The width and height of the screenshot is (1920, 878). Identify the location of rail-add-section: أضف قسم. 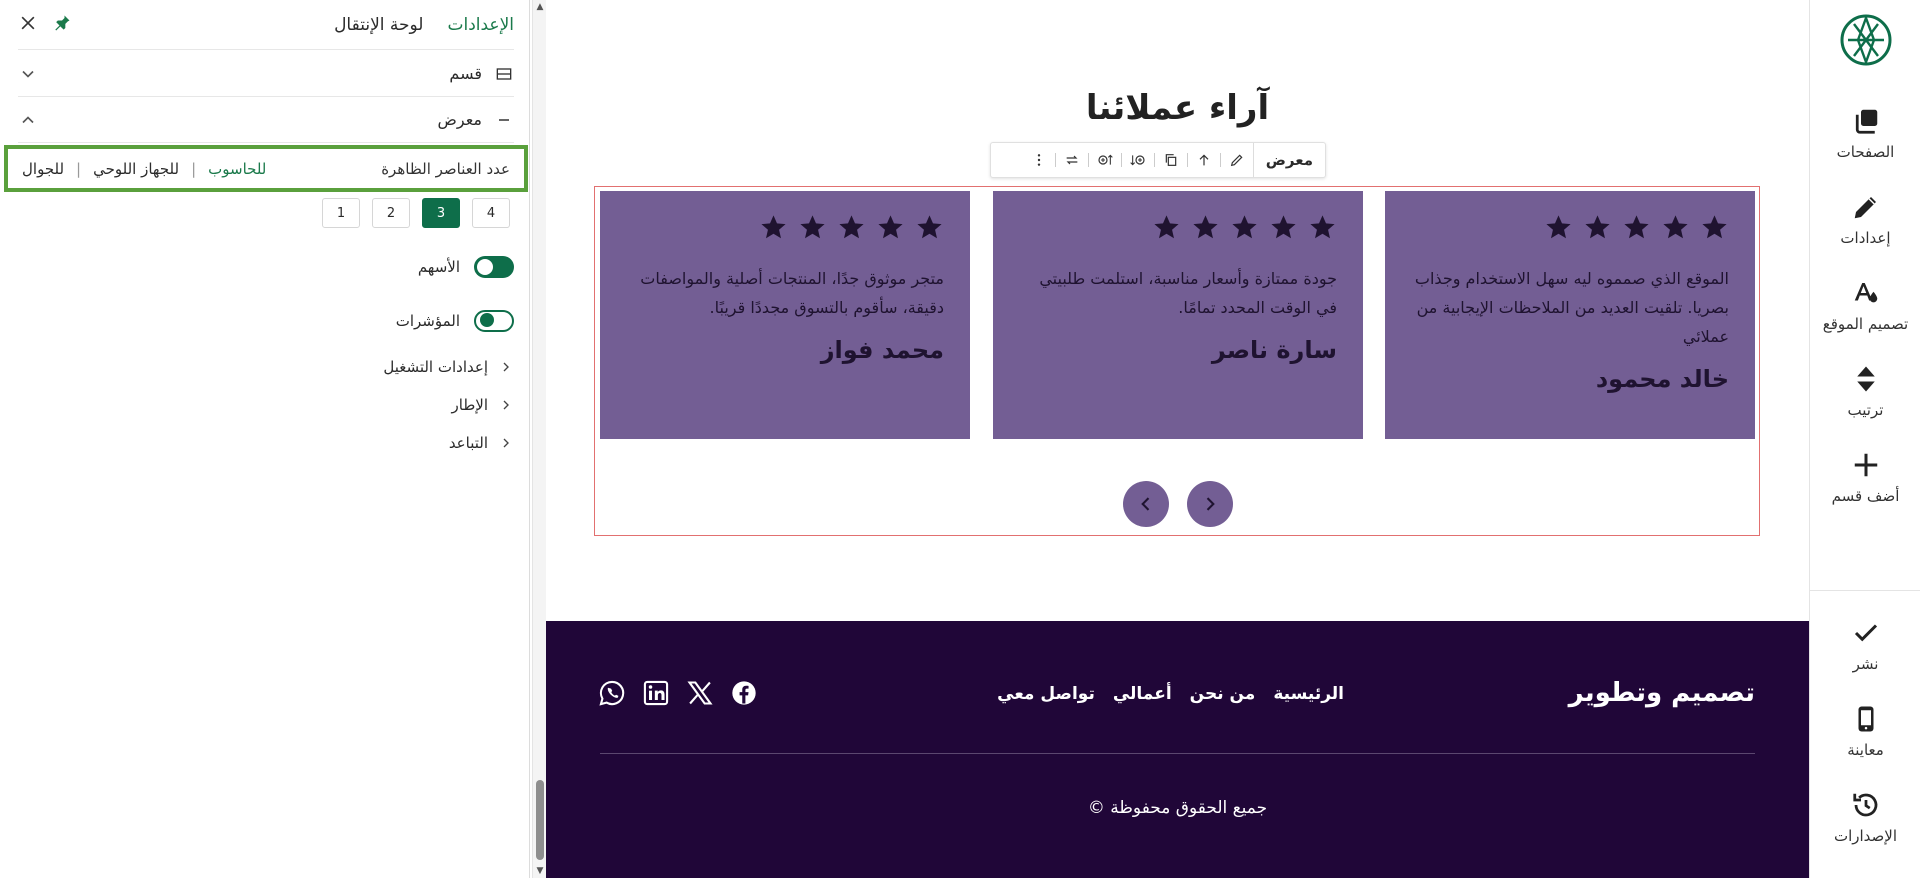
(1865, 477).